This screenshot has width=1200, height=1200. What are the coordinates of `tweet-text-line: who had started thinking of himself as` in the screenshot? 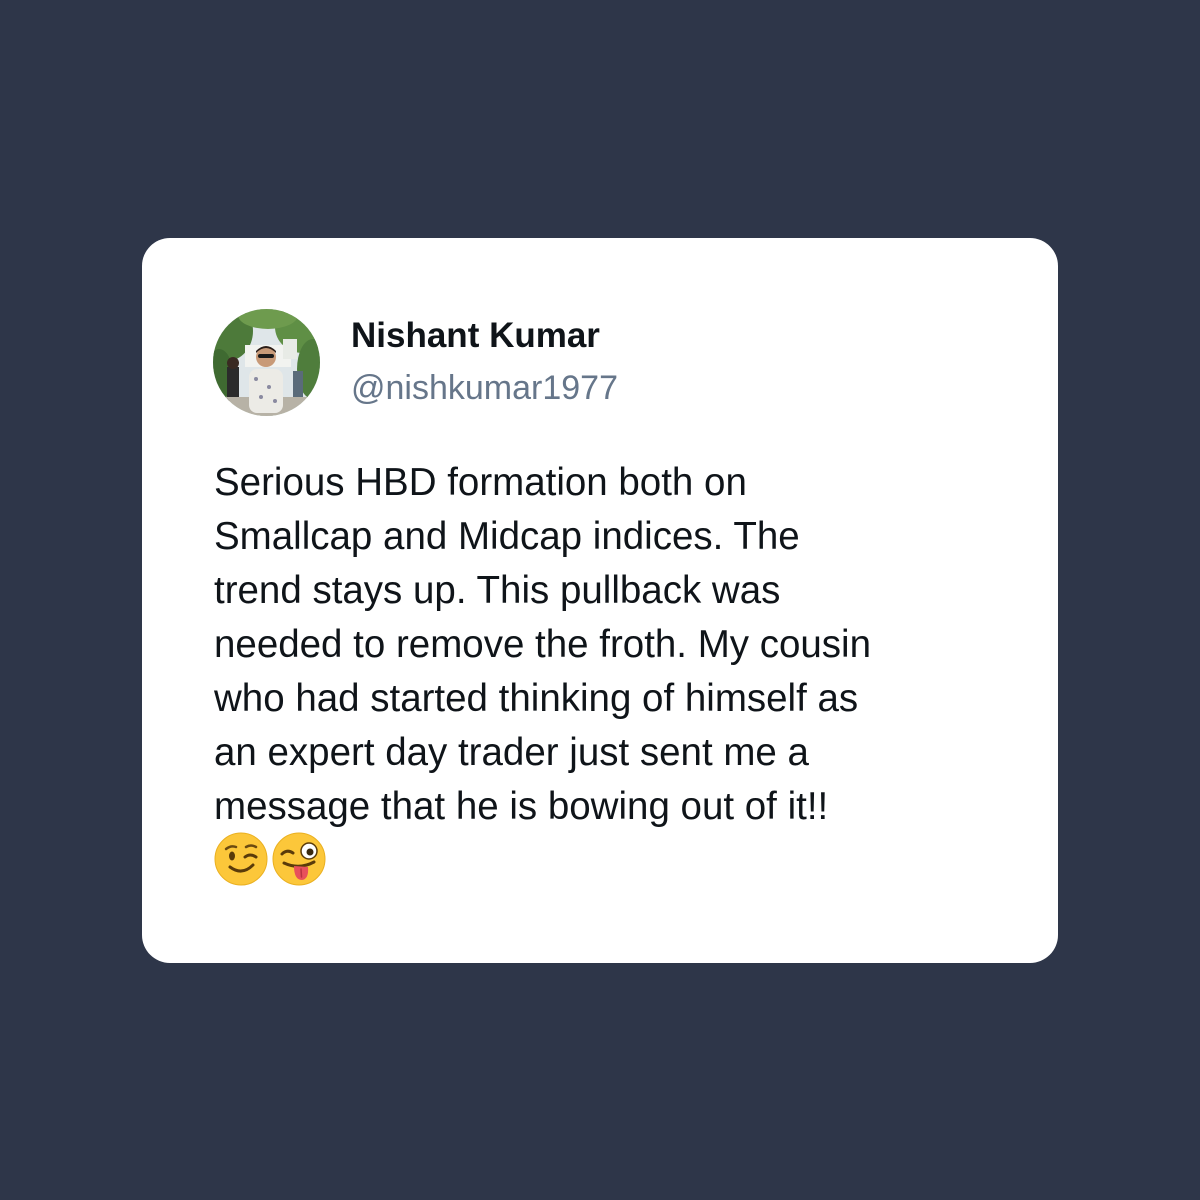 It's located at (536, 698).